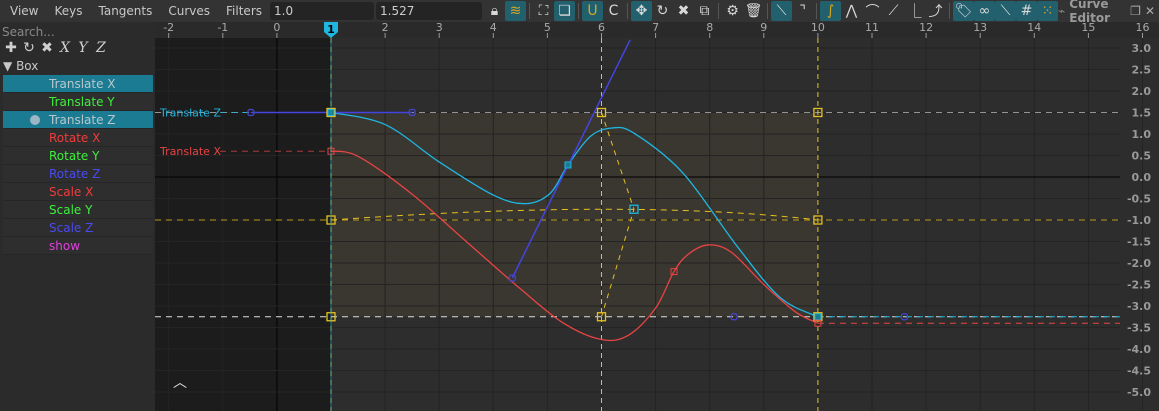 The width and height of the screenshot is (1159, 411). I want to click on channel-translate-z: Translate Z, so click(78, 120).